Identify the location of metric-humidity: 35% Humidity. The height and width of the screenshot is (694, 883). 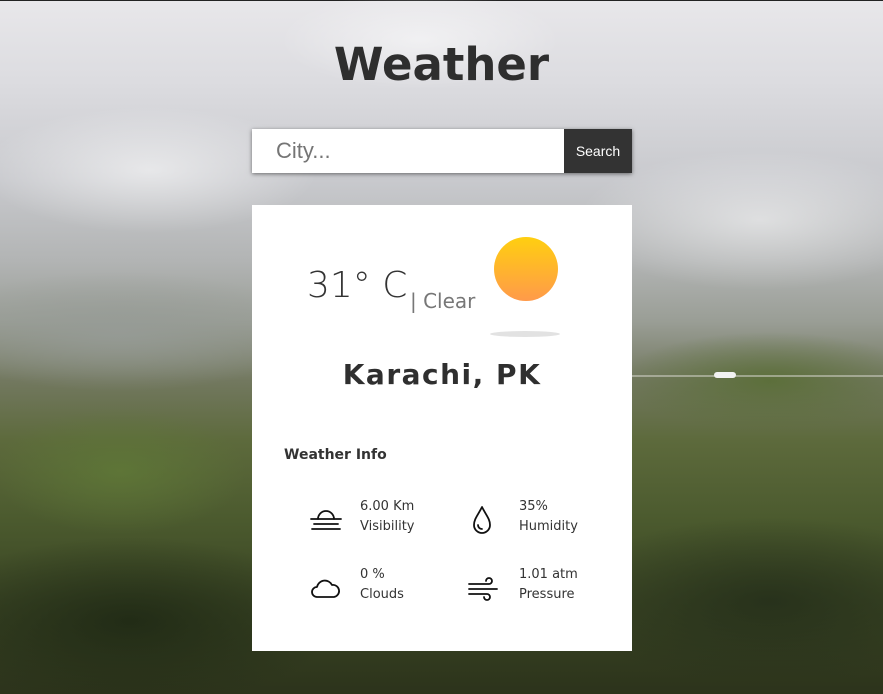
(547, 521).